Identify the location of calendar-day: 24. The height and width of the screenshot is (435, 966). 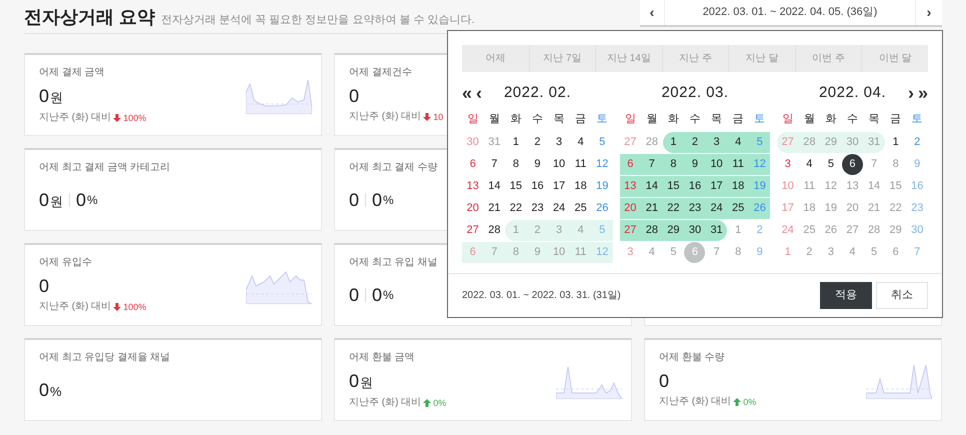
(717, 208).